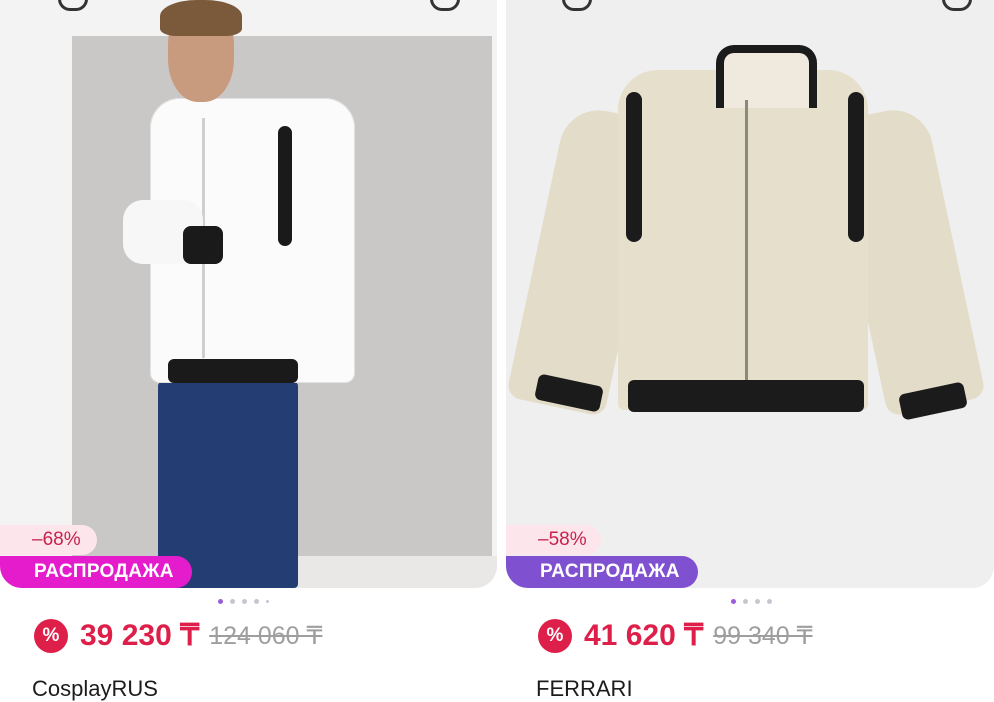 The image size is (994, 702). What do you see at coordinates (201, 18) in the screenshot?
I see `photo-hair` at bounding box center [201, 18].